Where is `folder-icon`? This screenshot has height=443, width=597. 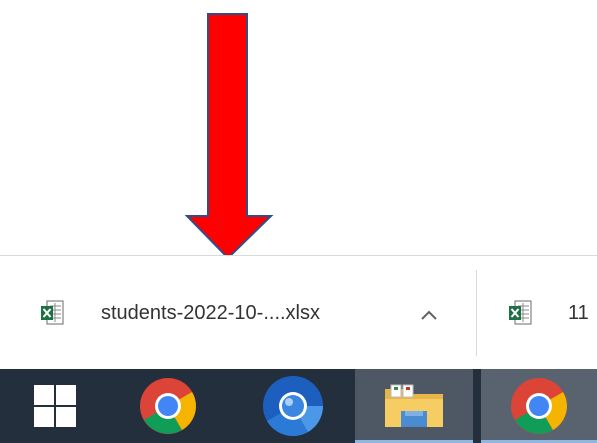
folder-icon is located at coordinates (414, 405).